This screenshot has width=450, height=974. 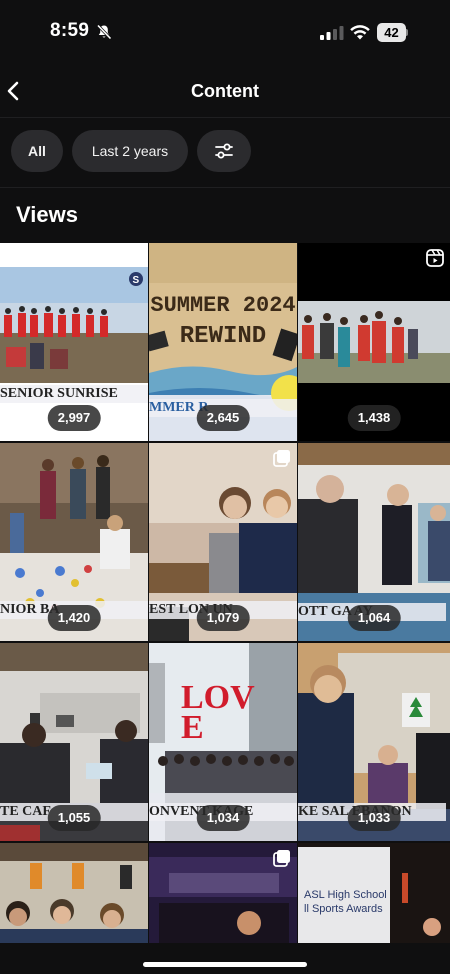 I want to click on filter-bar: All Last 2 years, so click(x=225, y=153).